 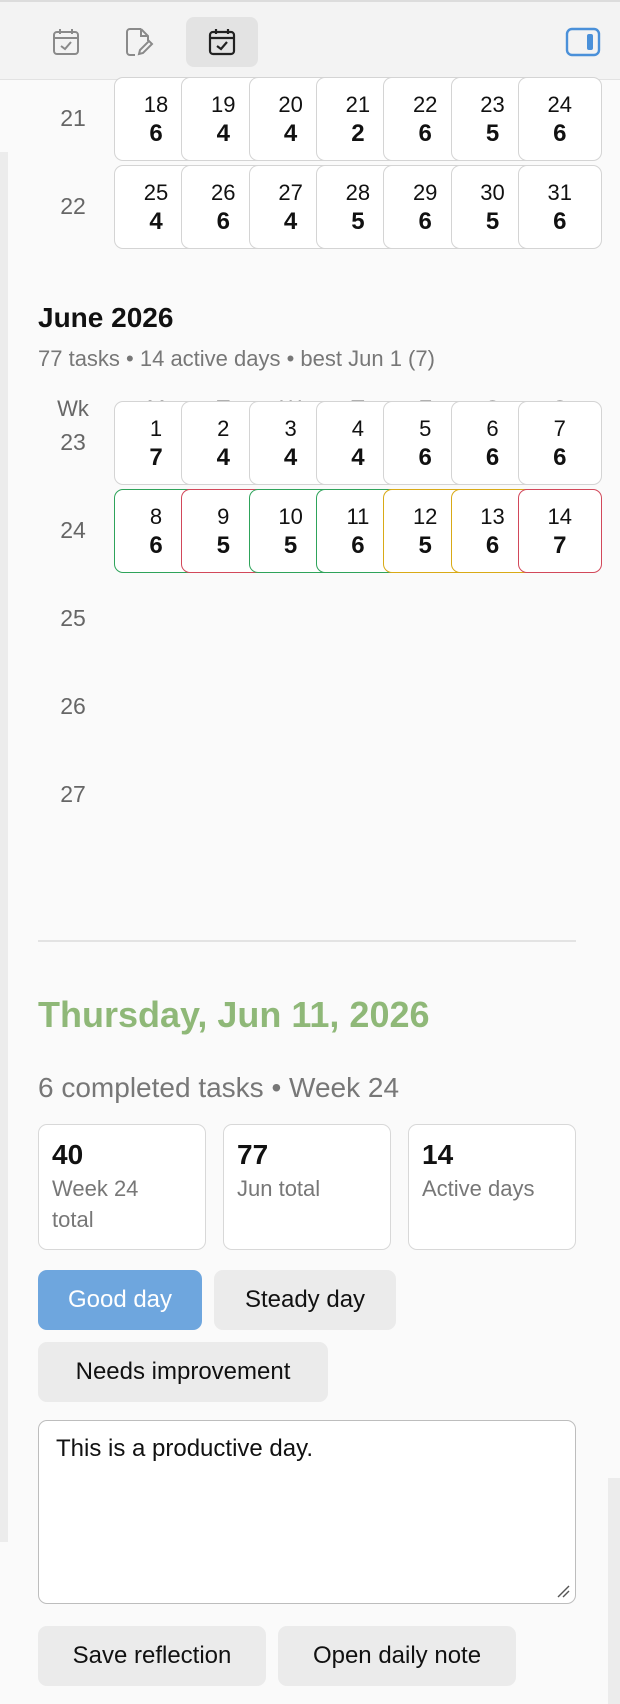 What do you see at coordinates (559, 428) in the screenshot?
I see `day-number: 7` at bounding box center [559, 428].